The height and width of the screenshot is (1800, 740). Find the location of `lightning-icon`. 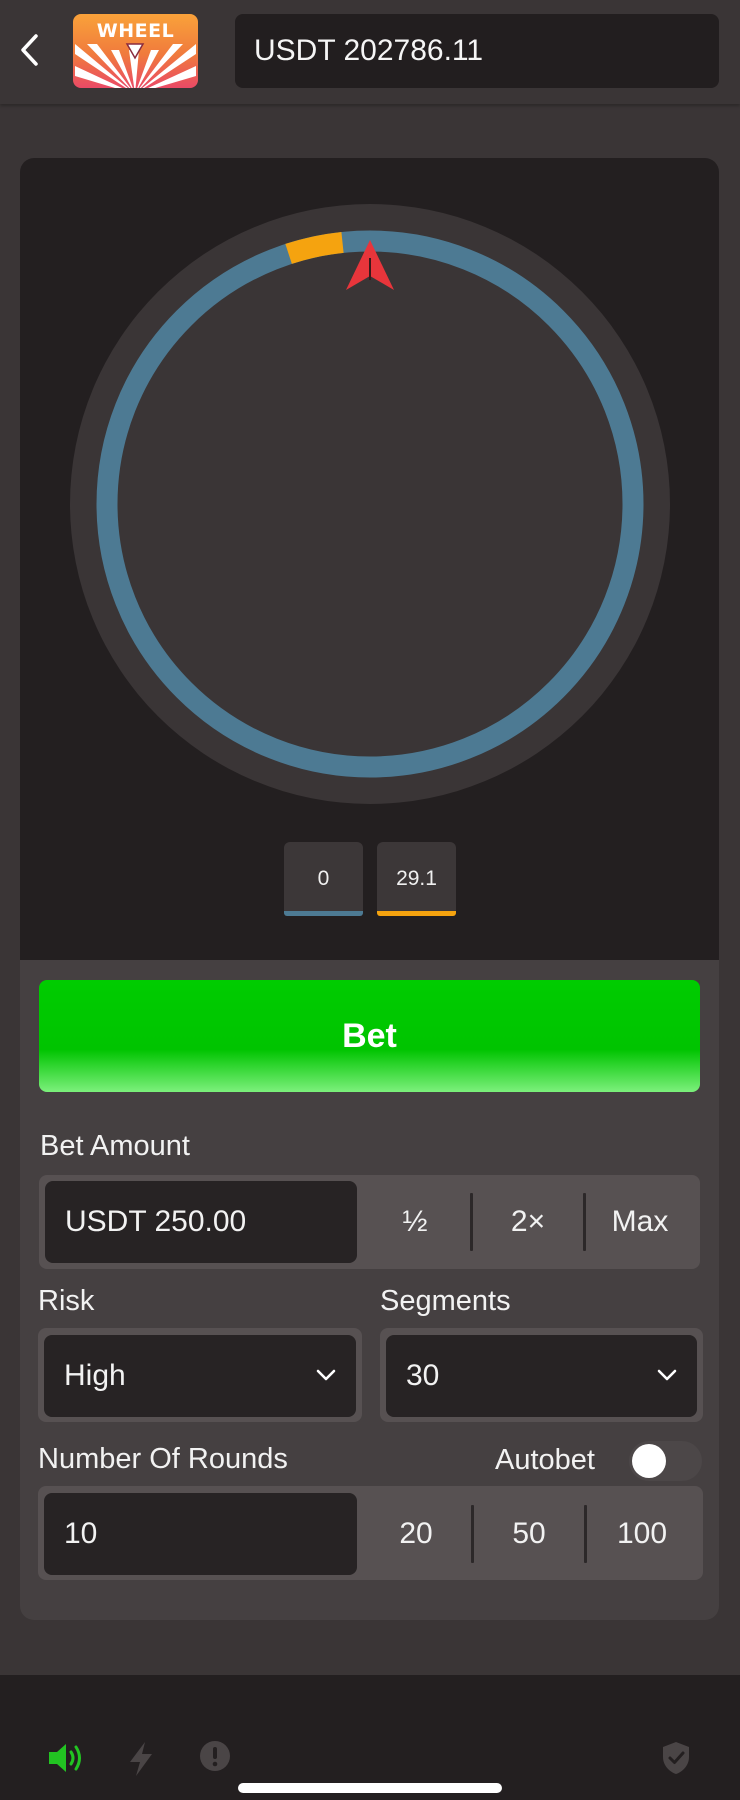

lightning-icon is located at coordinates (141, 1759).